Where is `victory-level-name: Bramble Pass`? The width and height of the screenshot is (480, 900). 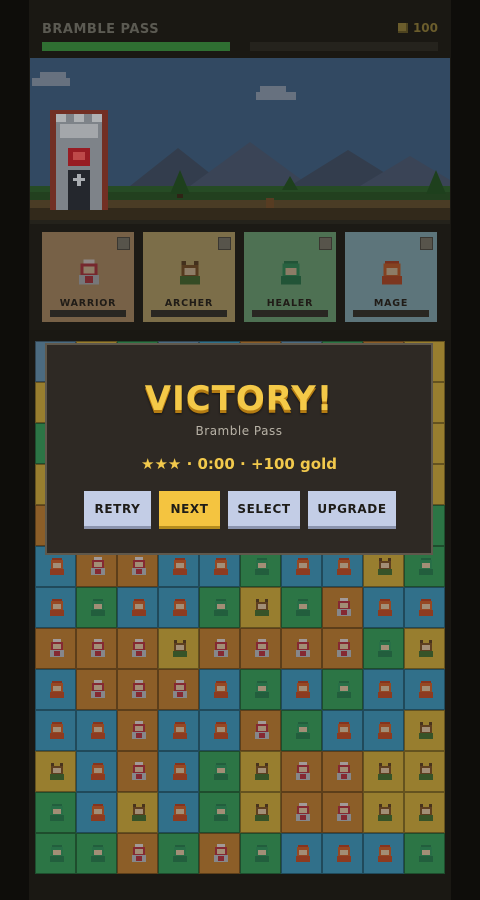 victory-level-name: Bramble Pass is located at coordinates (239, 431).